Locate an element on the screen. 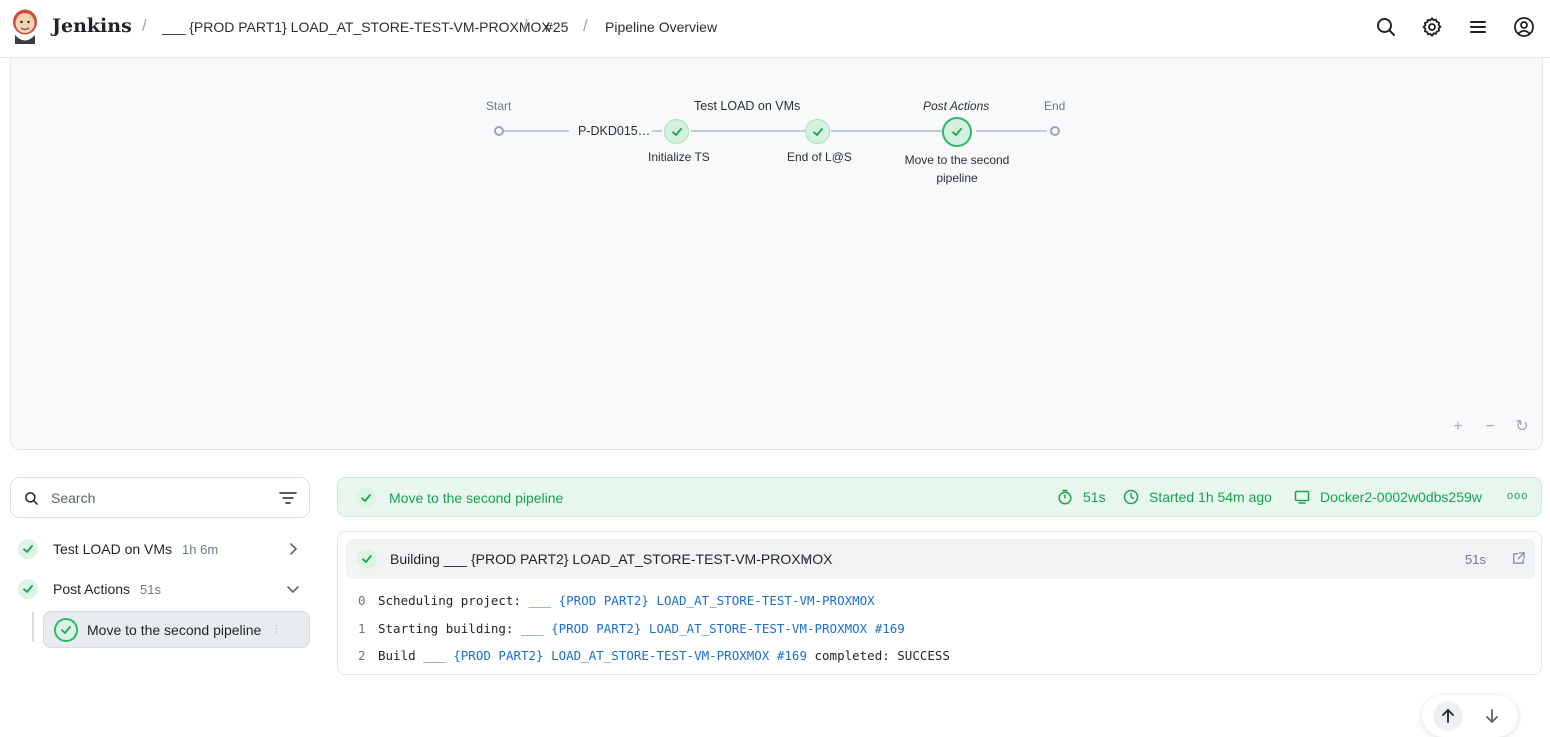 This screenshot has height=737, width=1550. menu-icon is located at coordinates (1478, 27).